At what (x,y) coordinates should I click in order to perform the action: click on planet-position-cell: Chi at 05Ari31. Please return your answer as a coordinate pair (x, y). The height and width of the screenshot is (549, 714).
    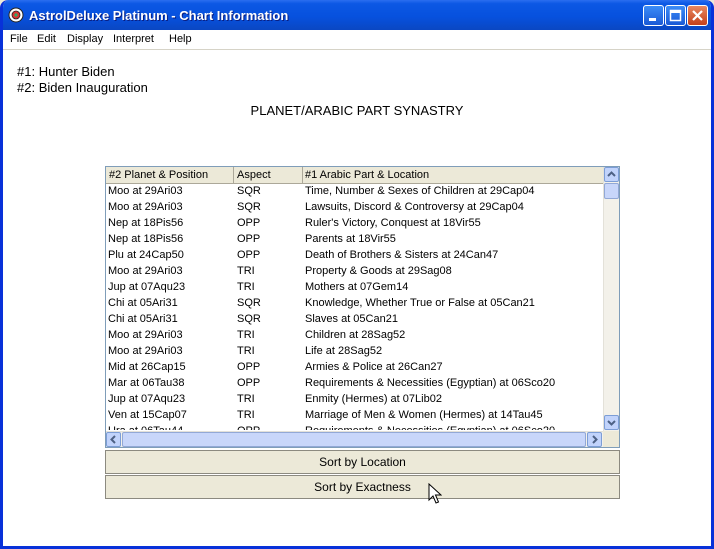
    Looking at the image, I should click on (143, 319).